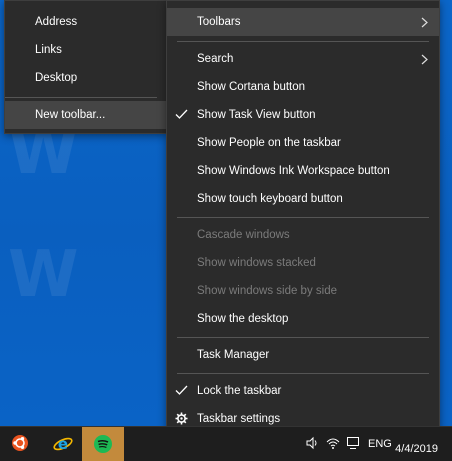 The height and width of the screenshot is (461, 452). Describe the element at coordinates (313, 444) in the screenshot. I see `volume-icon` at that location.